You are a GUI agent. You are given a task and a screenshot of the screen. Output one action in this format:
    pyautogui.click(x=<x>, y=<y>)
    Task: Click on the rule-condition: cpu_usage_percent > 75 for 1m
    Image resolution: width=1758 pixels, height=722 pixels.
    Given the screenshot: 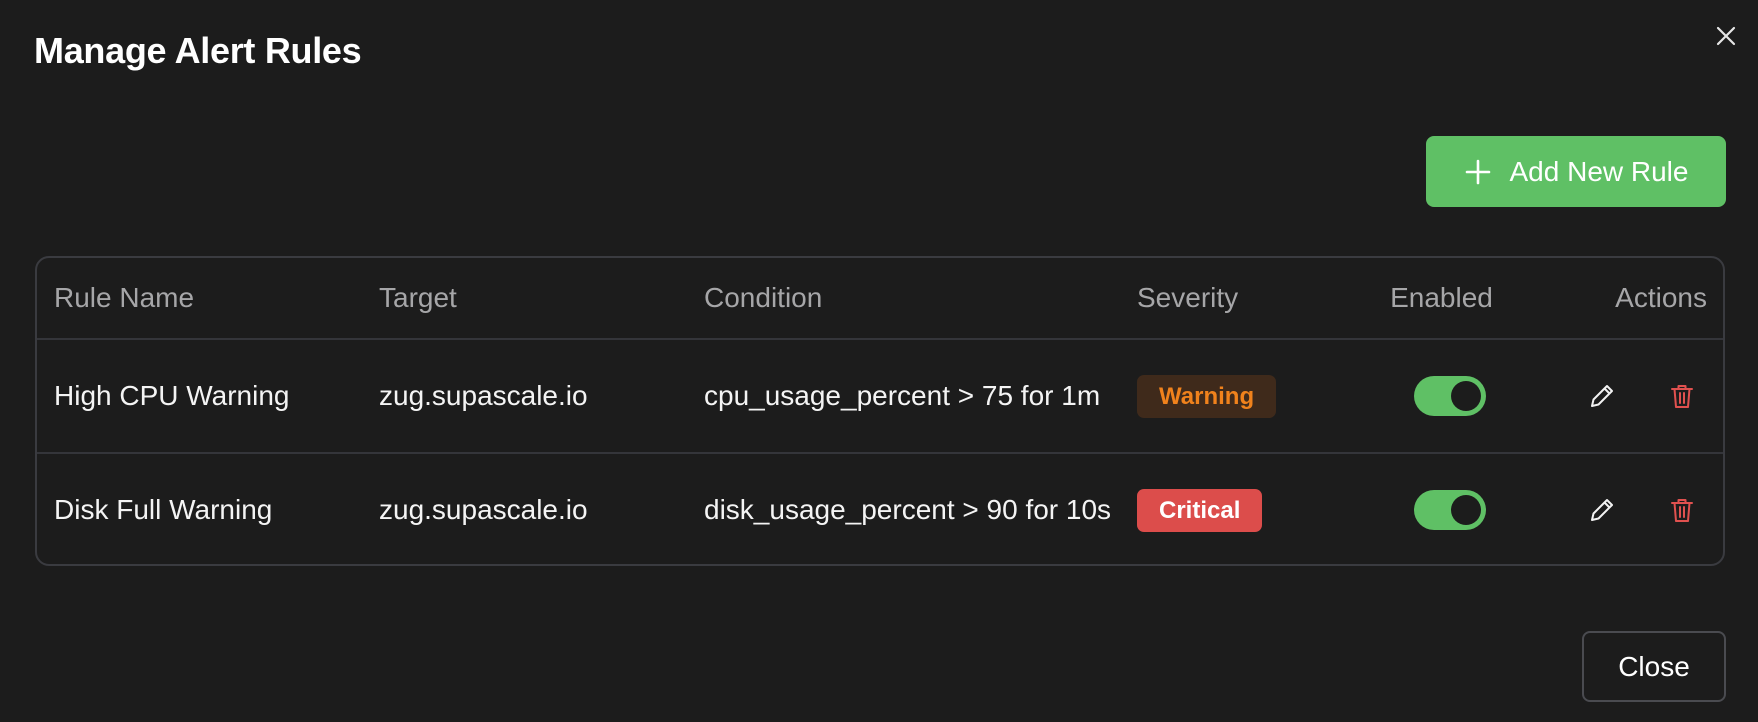 What is the action you would take?
    pyautogui.click(x=902, y=395)
    